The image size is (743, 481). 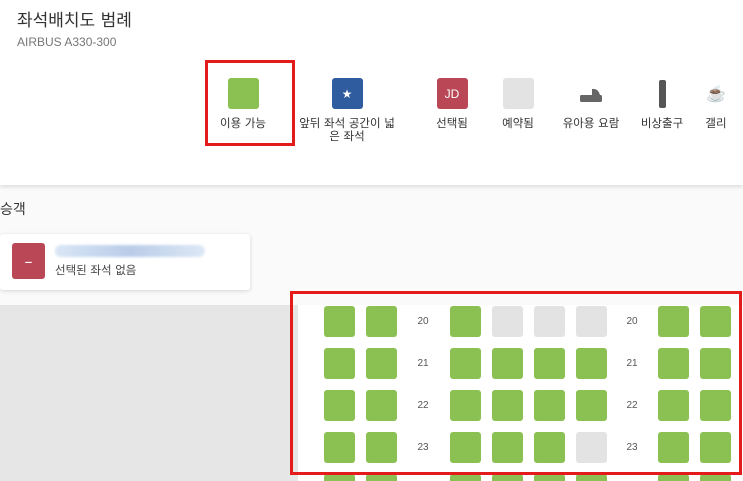 I want to click on reserved-swatch, so click(x=518, y=93).